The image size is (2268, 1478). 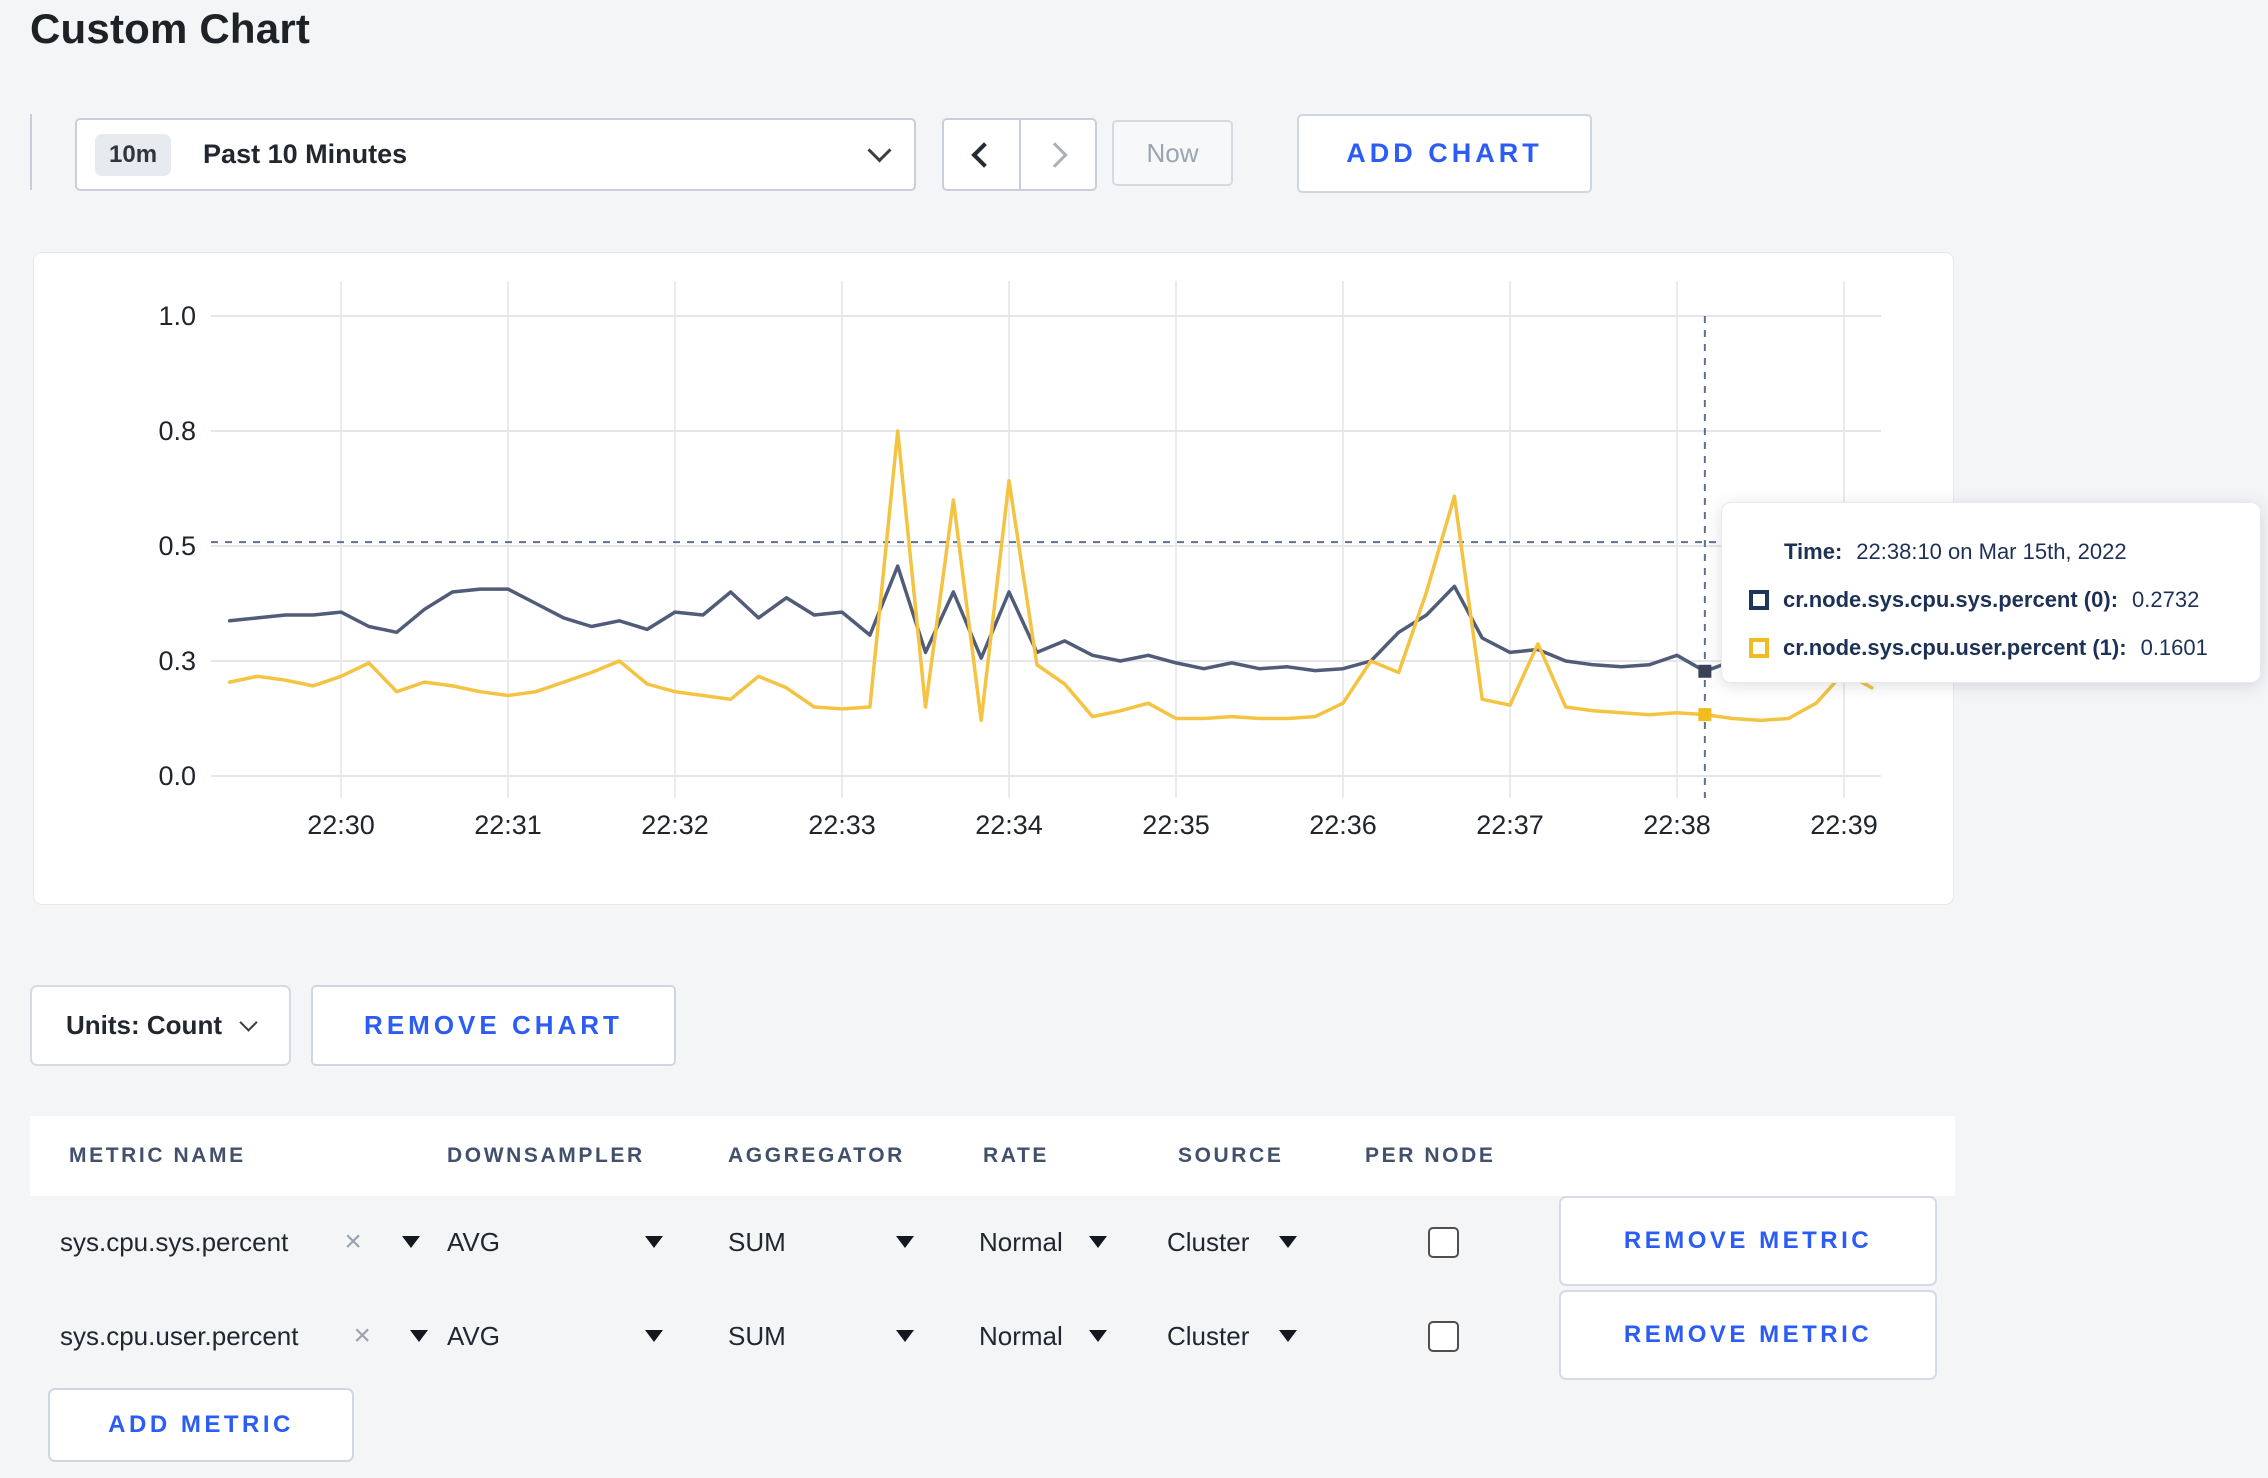 What do you see at coordinates (170, 28) in the screenshot?
I see `page-title: Custom Chart` at bounding box center [170, 28].